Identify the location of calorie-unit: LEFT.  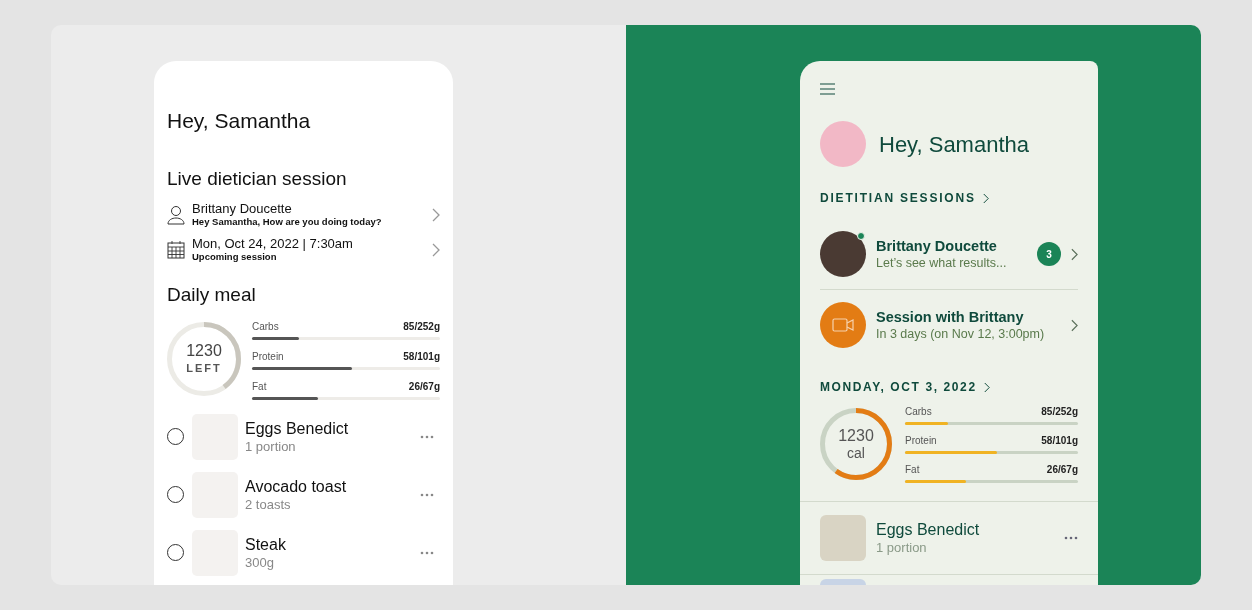
(204, 369).